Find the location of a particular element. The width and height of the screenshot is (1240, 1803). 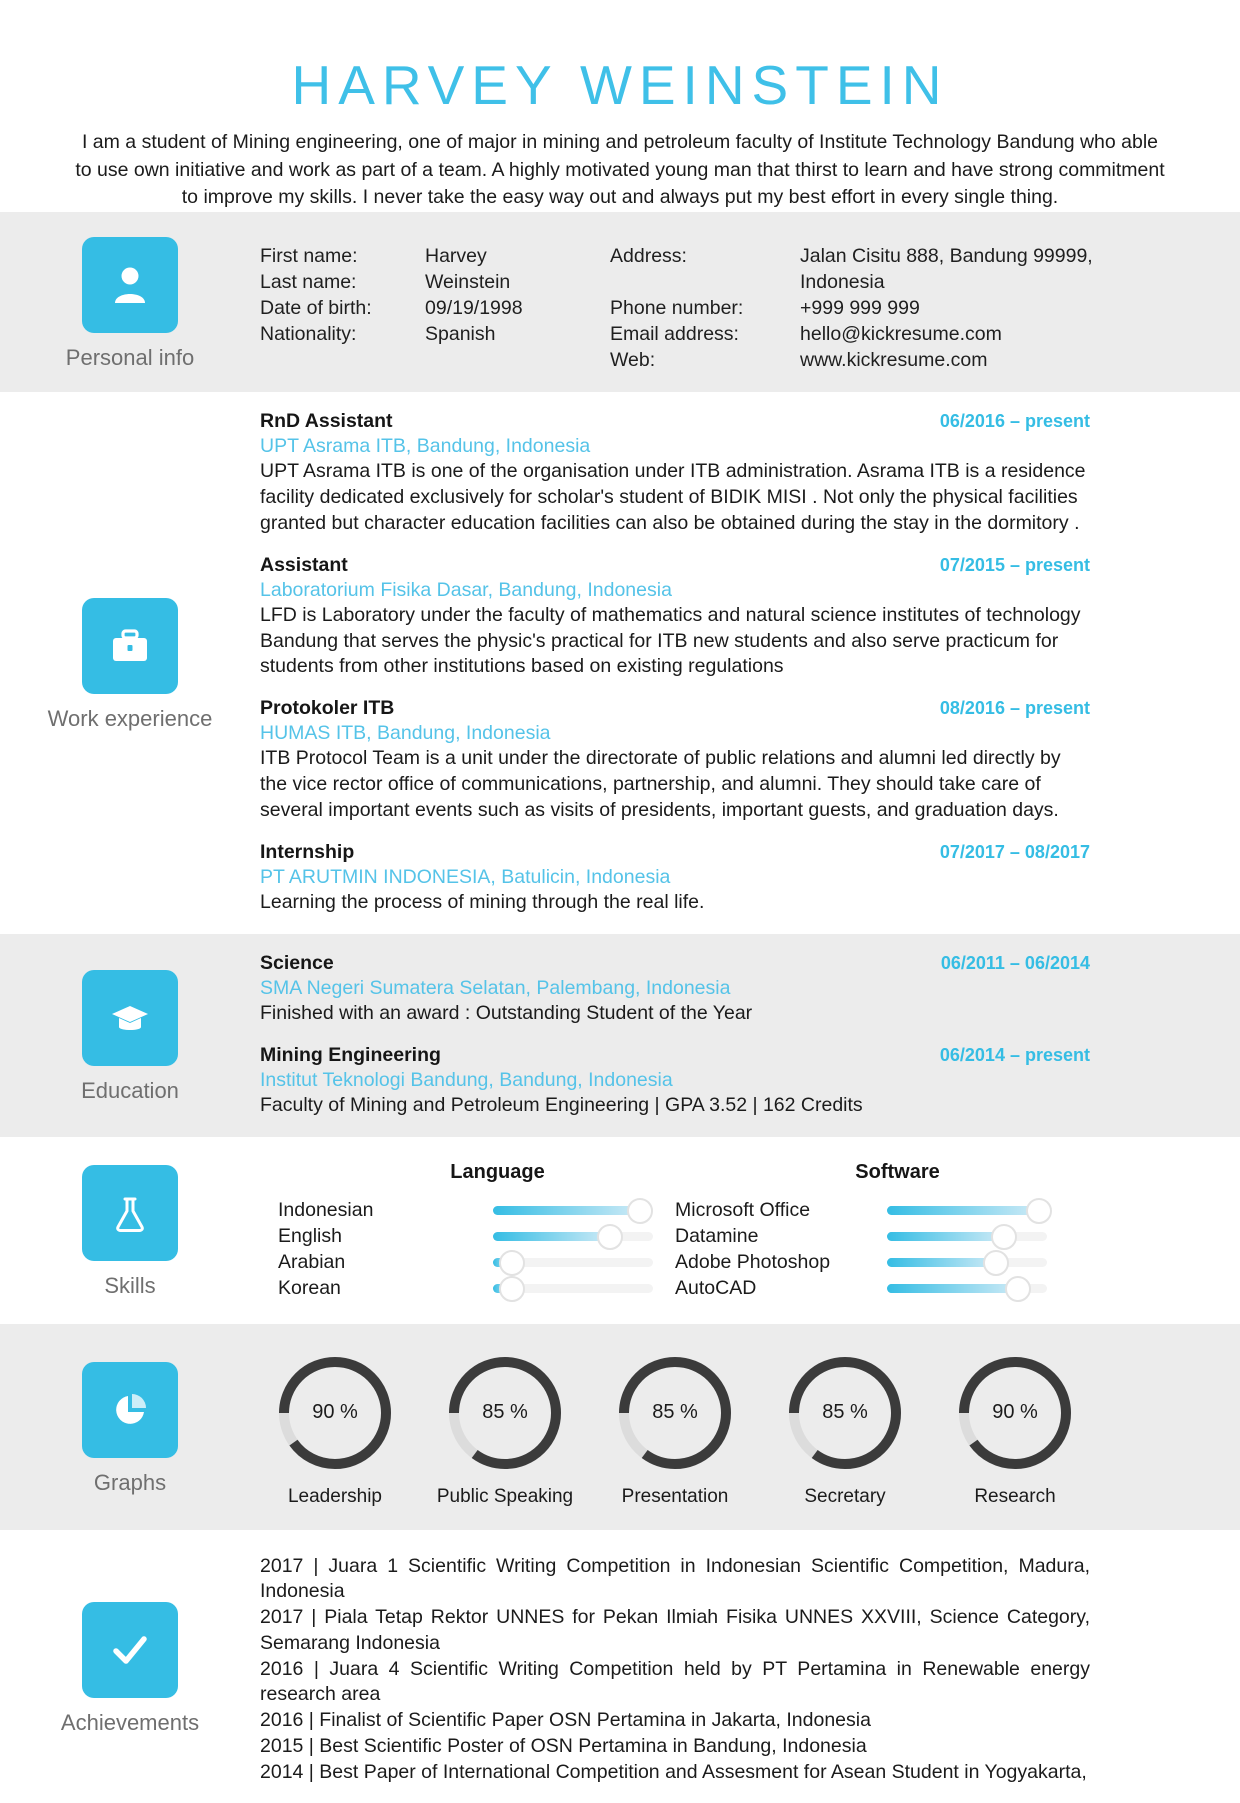

personal-info-values-left: Harvey Weinstein 09/19/1998 Spanish is located at coordinates (517, 309).